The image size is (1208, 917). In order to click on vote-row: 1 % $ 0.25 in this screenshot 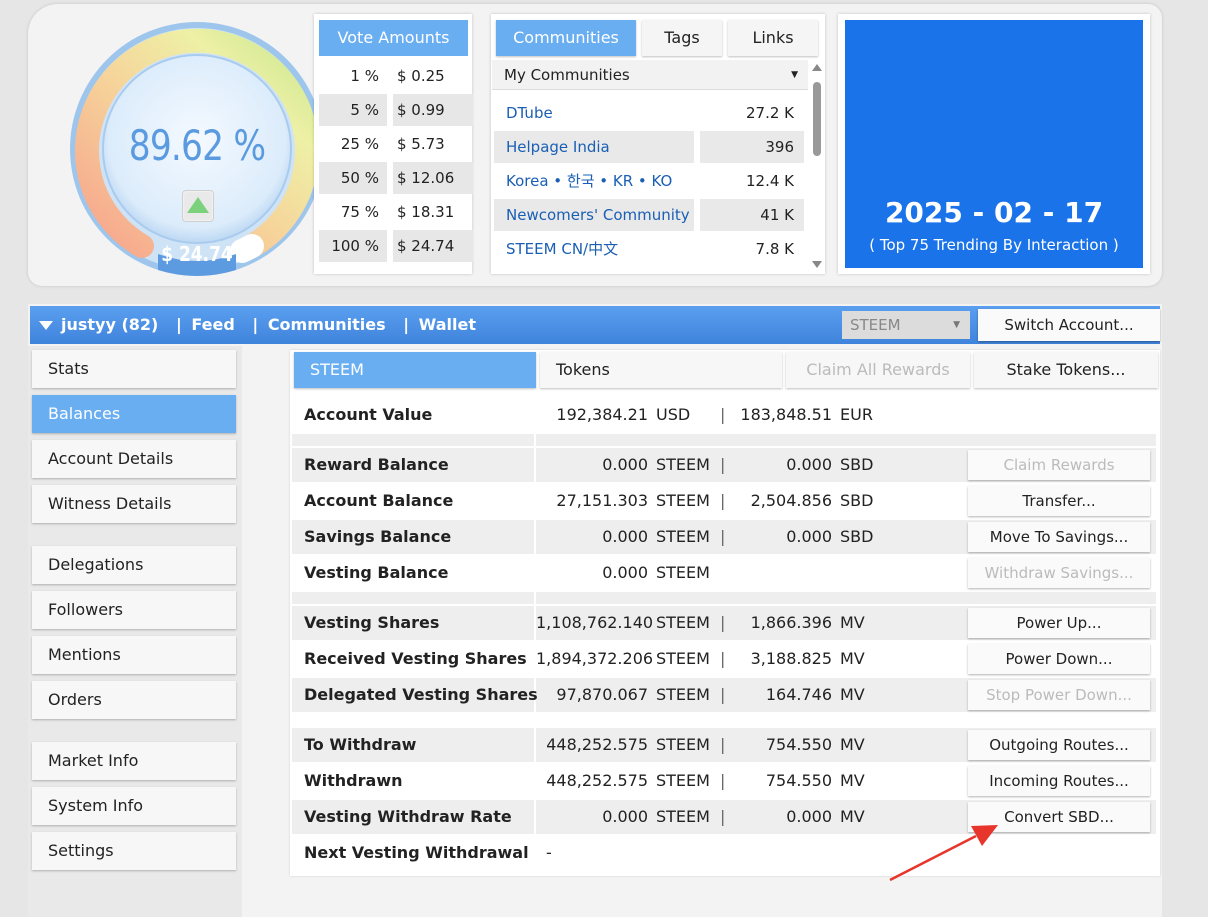, I will do `click(397, 76)`.